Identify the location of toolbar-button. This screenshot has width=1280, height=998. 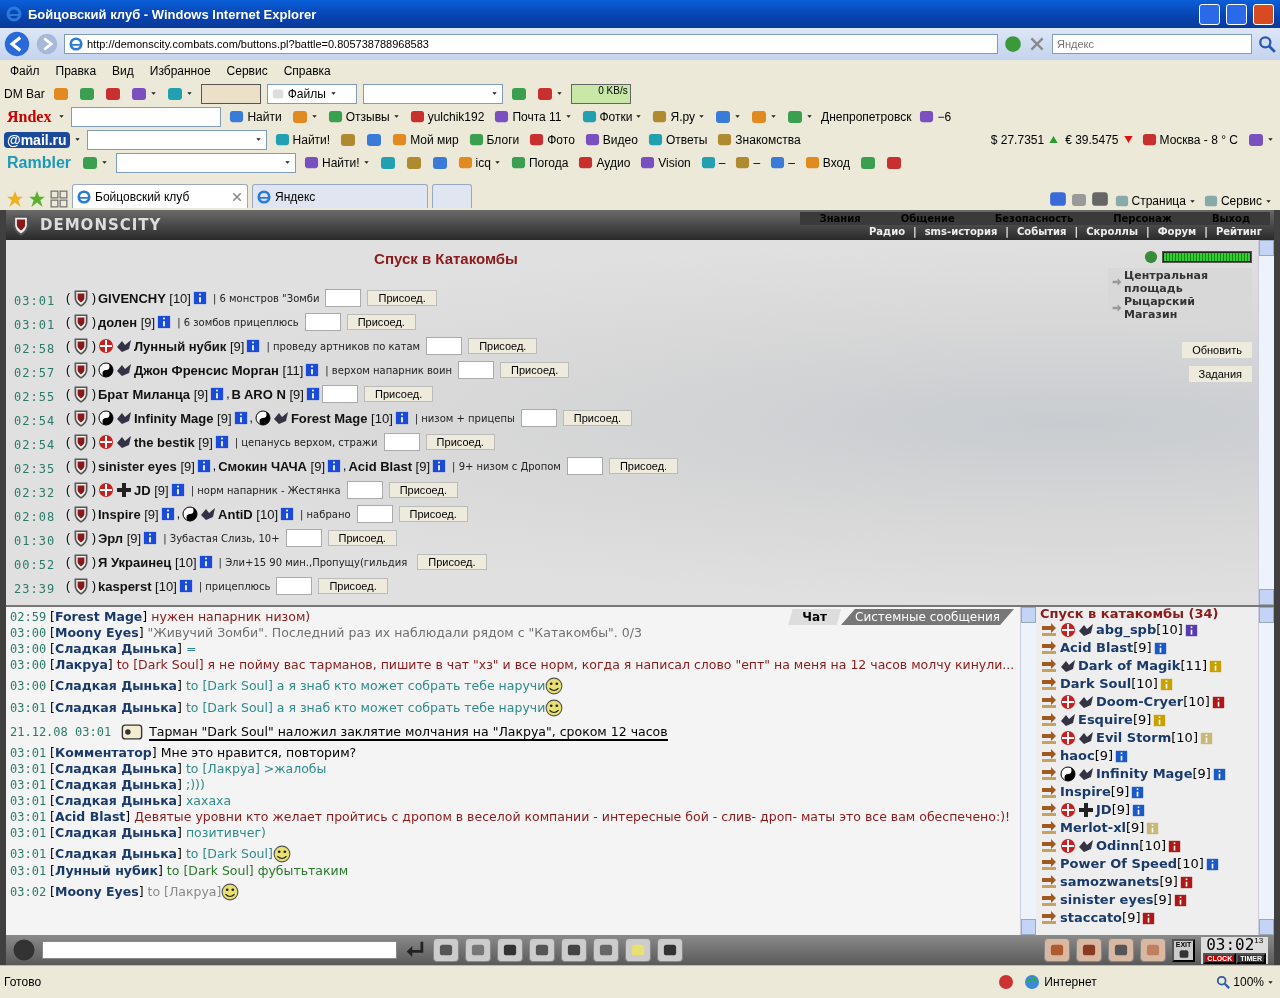
(894, 162).